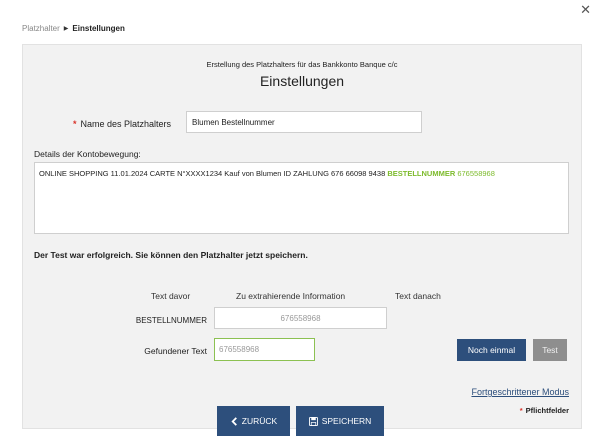  Describe the element at coordinates (550, 350) in the screenshot. I see `test-button: Test` at that location.